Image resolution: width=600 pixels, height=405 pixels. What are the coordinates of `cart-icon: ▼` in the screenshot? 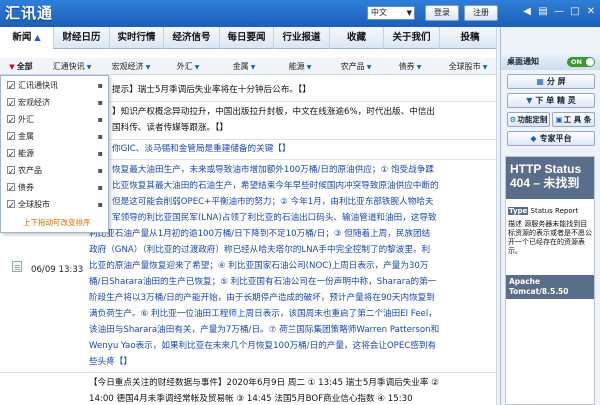 It's located at (529, 100).